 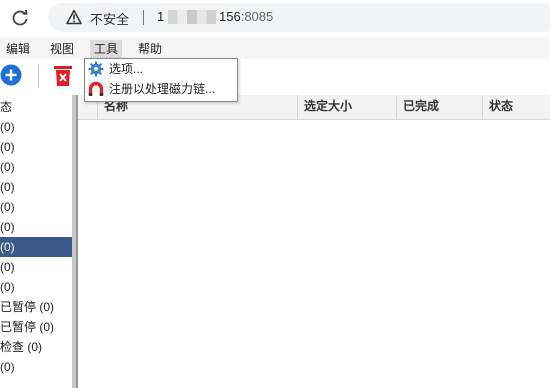 What do you see at coordinates (96, 69) in the screenshot?
I see `gear-icon` at bounding box center [96, 69].